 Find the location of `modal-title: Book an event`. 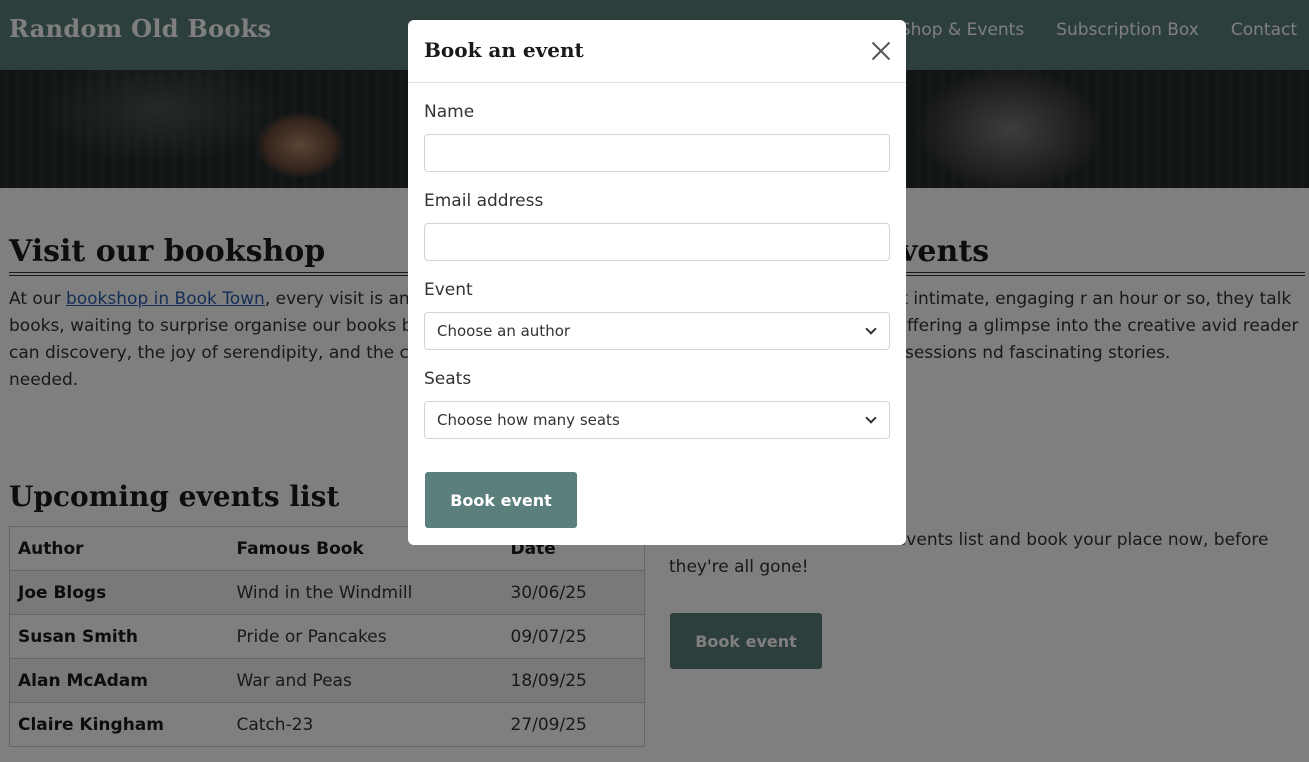

modal-title: Book an event is located at coordinates (504, 50).